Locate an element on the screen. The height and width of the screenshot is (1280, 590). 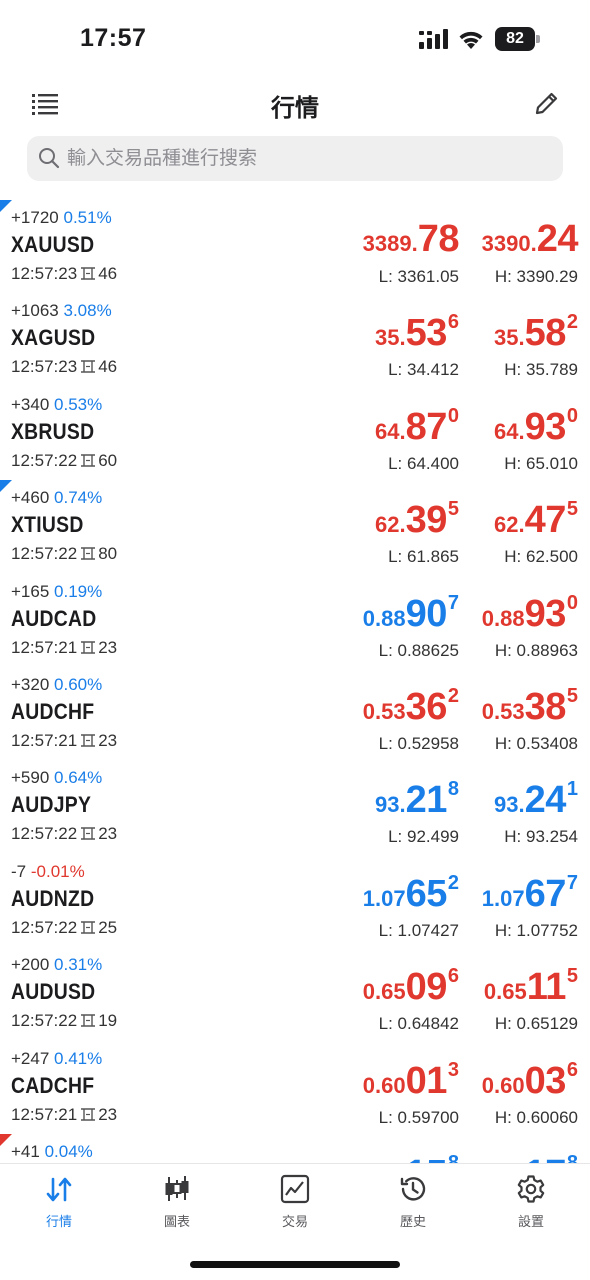
tab-charts: 圖表 is located at coordinates (177, 1204).